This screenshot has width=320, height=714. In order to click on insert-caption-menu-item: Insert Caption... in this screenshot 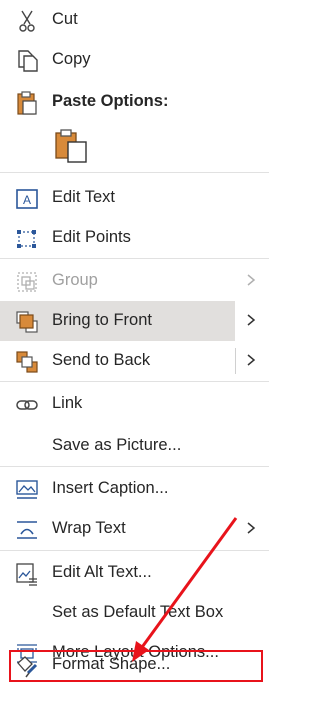, I will do `click(134, 489)`.